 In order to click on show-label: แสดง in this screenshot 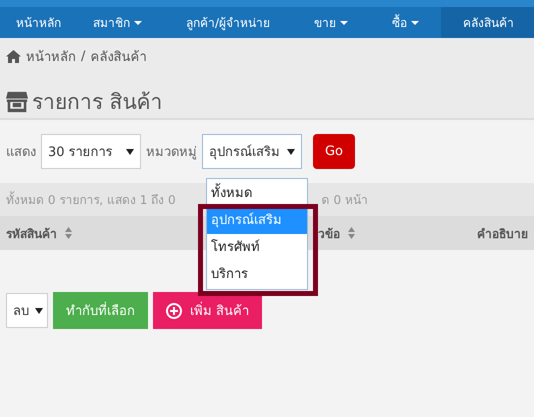, I will do `click(21, 153)`.